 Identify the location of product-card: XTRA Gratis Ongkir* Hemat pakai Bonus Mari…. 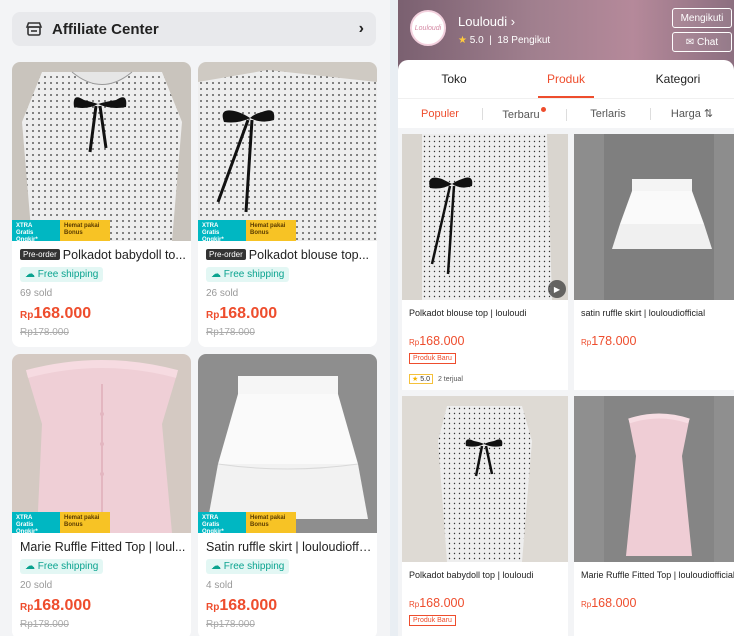
(101, 495).